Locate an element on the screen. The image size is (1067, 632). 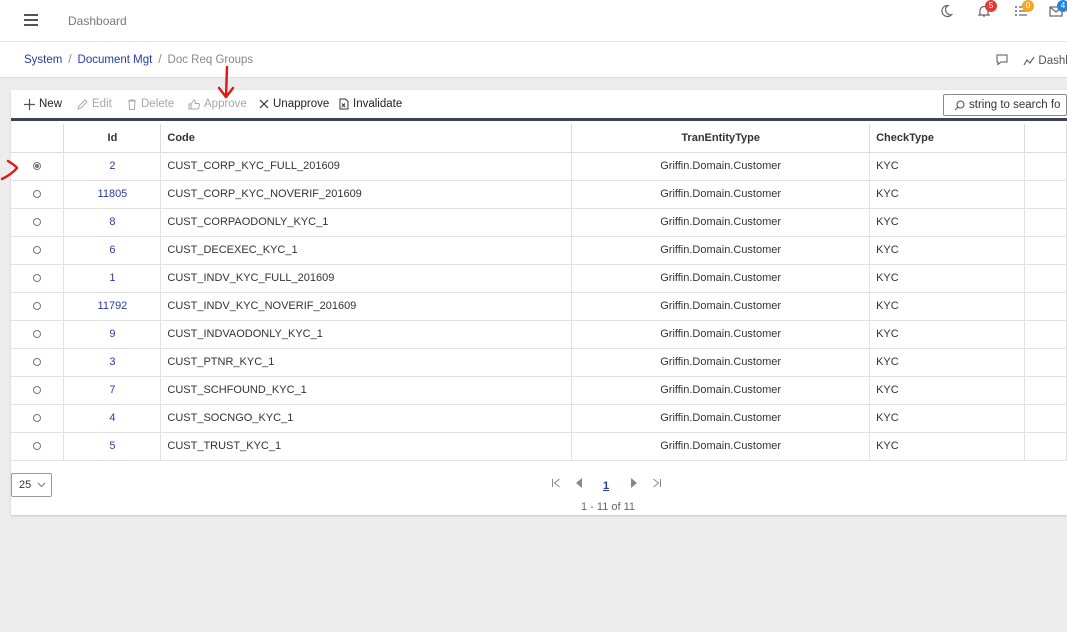
code-cell: CUST_INDVAODONLY_KYC_1 is located at coordinates (366, 334).